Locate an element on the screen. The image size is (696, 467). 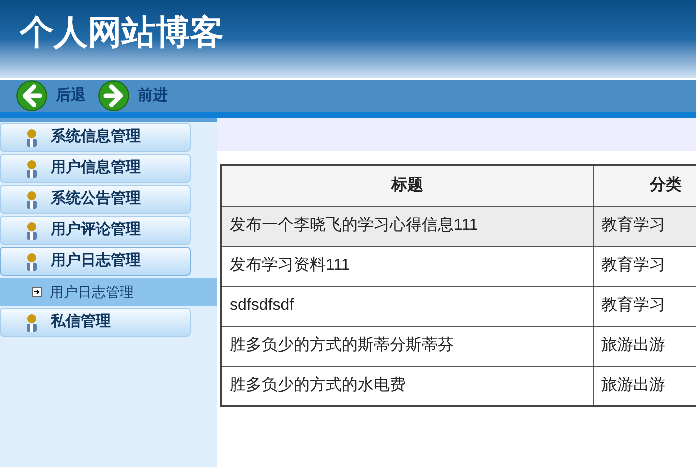
table-cell: 胜多负少的方式的水电费 is located at coordinates (407, 386).